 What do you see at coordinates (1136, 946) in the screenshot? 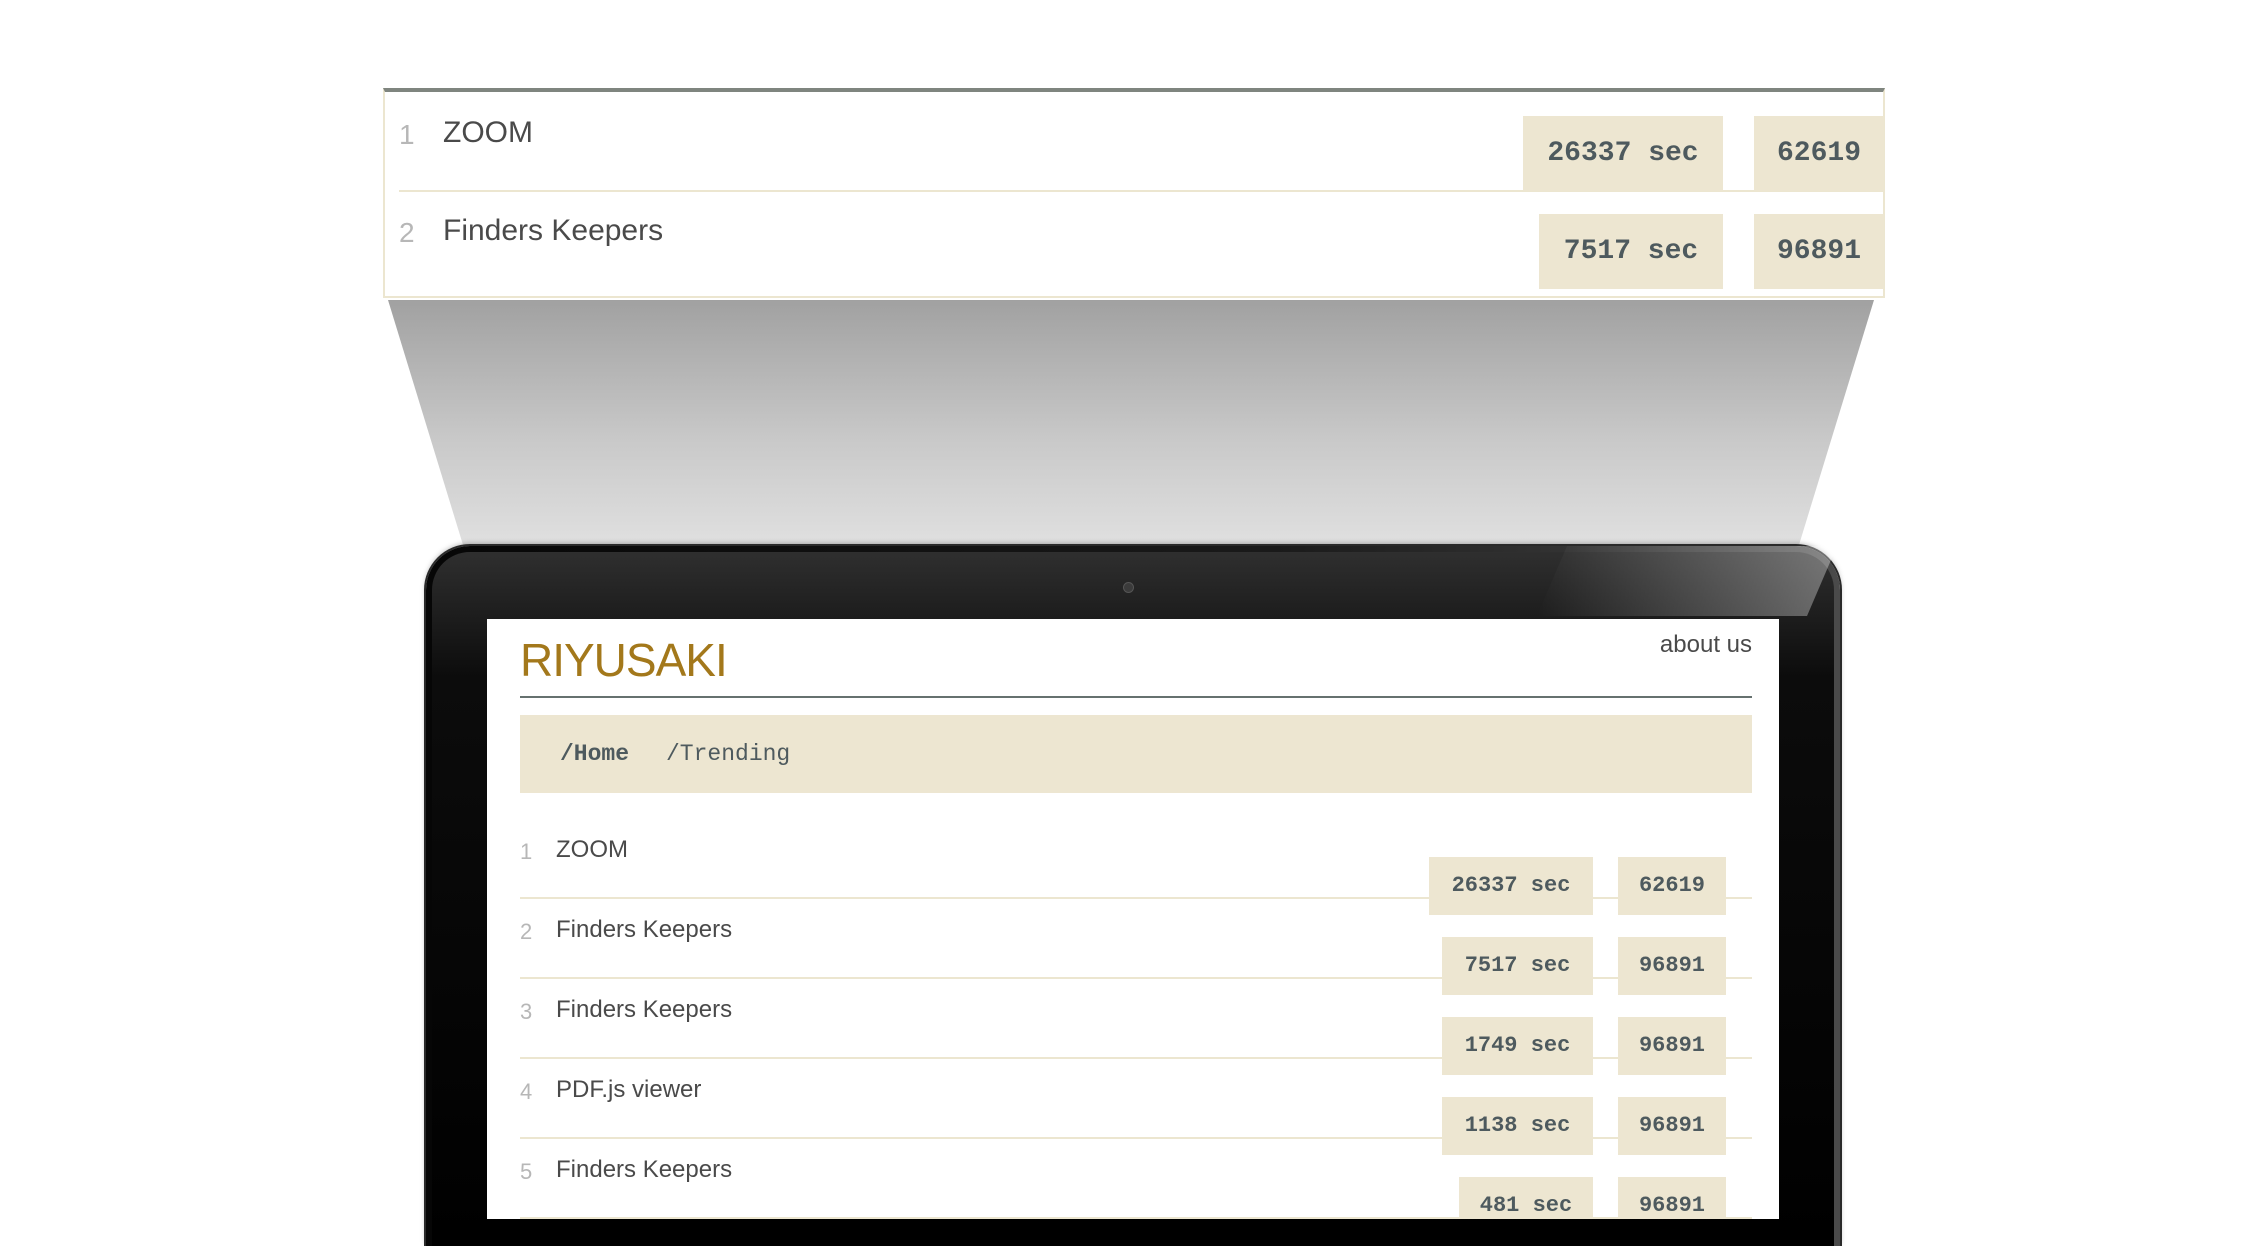
I see `list-item: 2 Finders Keepers 7517 sec 96891` at bounding box center [1136, 946].